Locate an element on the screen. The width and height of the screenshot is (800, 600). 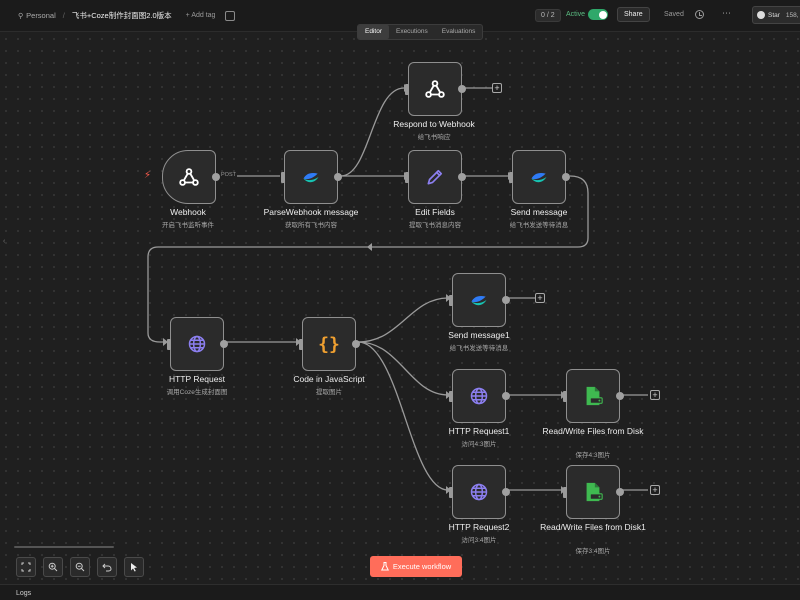
edge-code-http2 is located at coordinates (403, 416).